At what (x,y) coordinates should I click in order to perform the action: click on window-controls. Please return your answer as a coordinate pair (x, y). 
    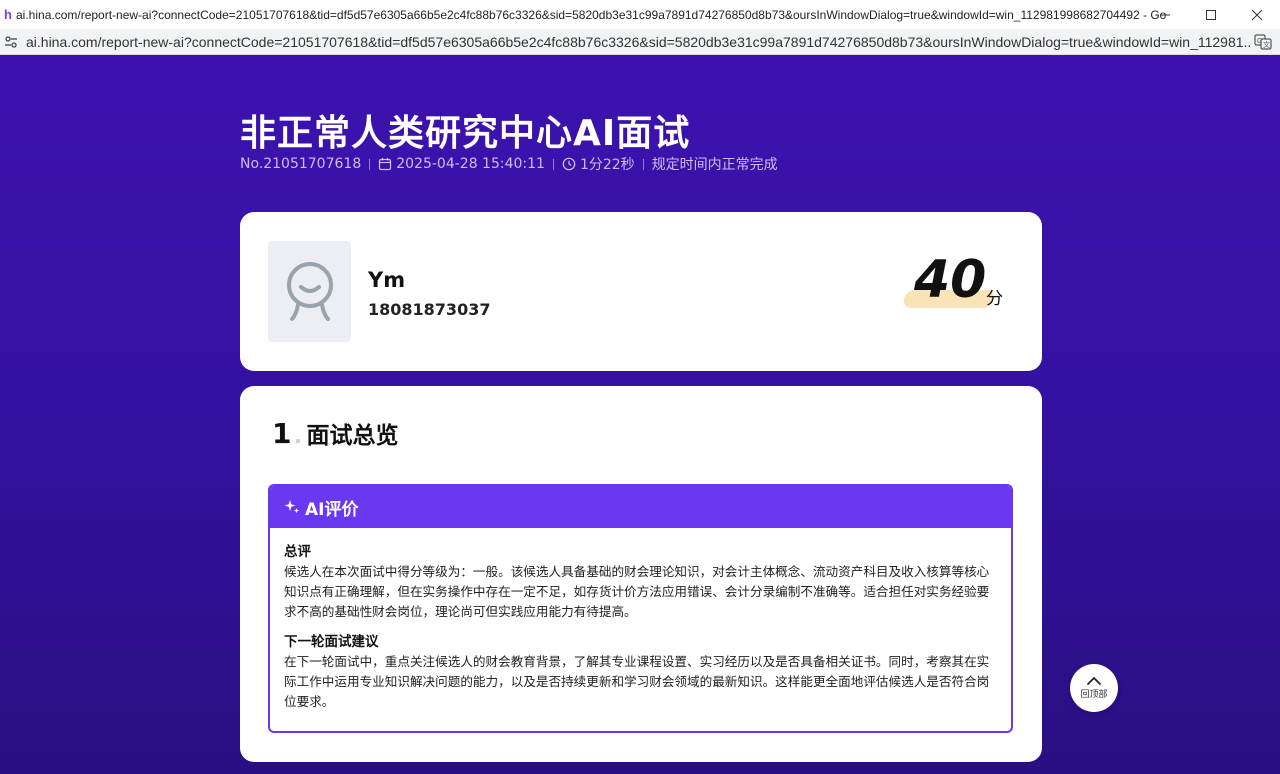
    Looking at the image, I should click on (1211, 14).